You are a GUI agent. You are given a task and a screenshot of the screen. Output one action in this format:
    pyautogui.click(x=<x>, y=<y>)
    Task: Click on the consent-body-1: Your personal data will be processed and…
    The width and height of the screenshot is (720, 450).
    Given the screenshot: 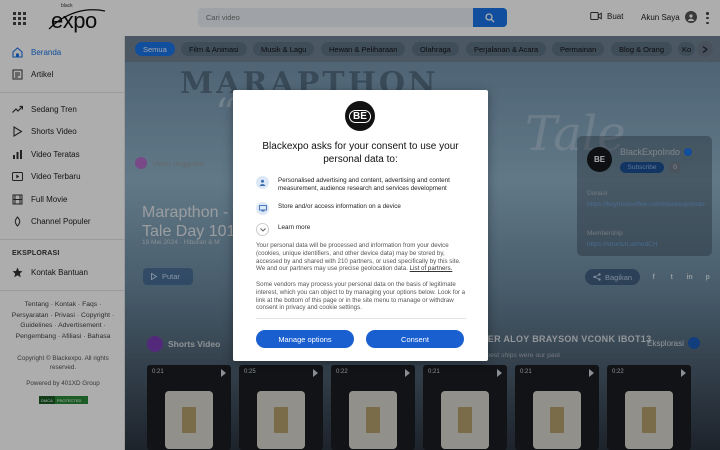 What is the action you would take?
    pyautogui.click(x=361, y=257)
    